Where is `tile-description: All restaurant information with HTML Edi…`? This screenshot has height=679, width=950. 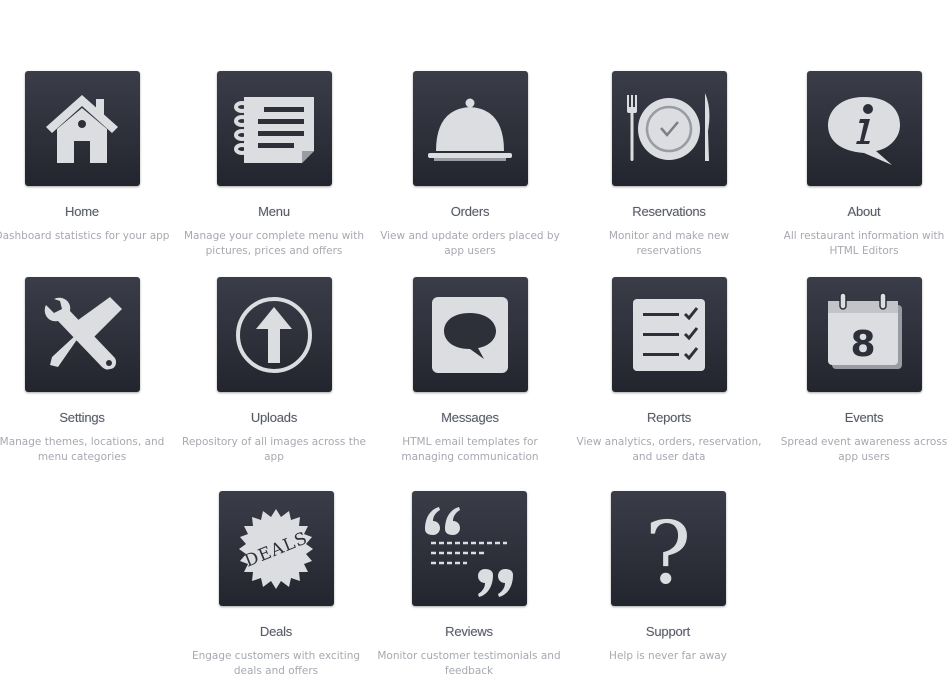
tile-description: All restaurant information with HTML Edi… is located at coordinates (864, 243).